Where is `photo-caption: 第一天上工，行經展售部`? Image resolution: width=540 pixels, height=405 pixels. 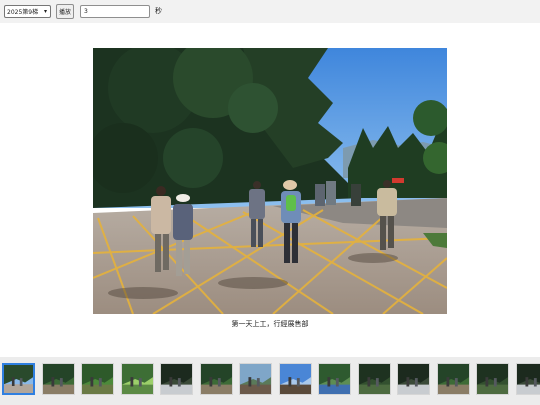 photo-caption: 第一天上工，行經展售部 is located at coordinates (270, 324).